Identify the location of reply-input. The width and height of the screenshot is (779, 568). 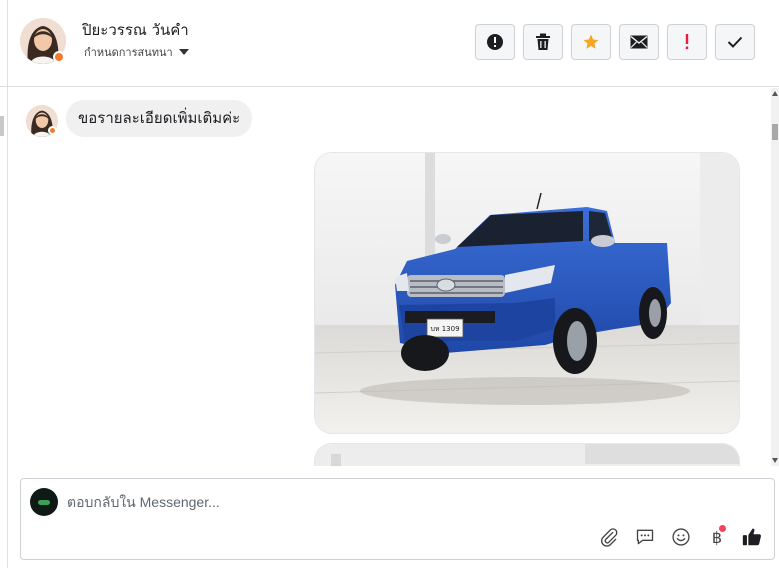
(407, 502).